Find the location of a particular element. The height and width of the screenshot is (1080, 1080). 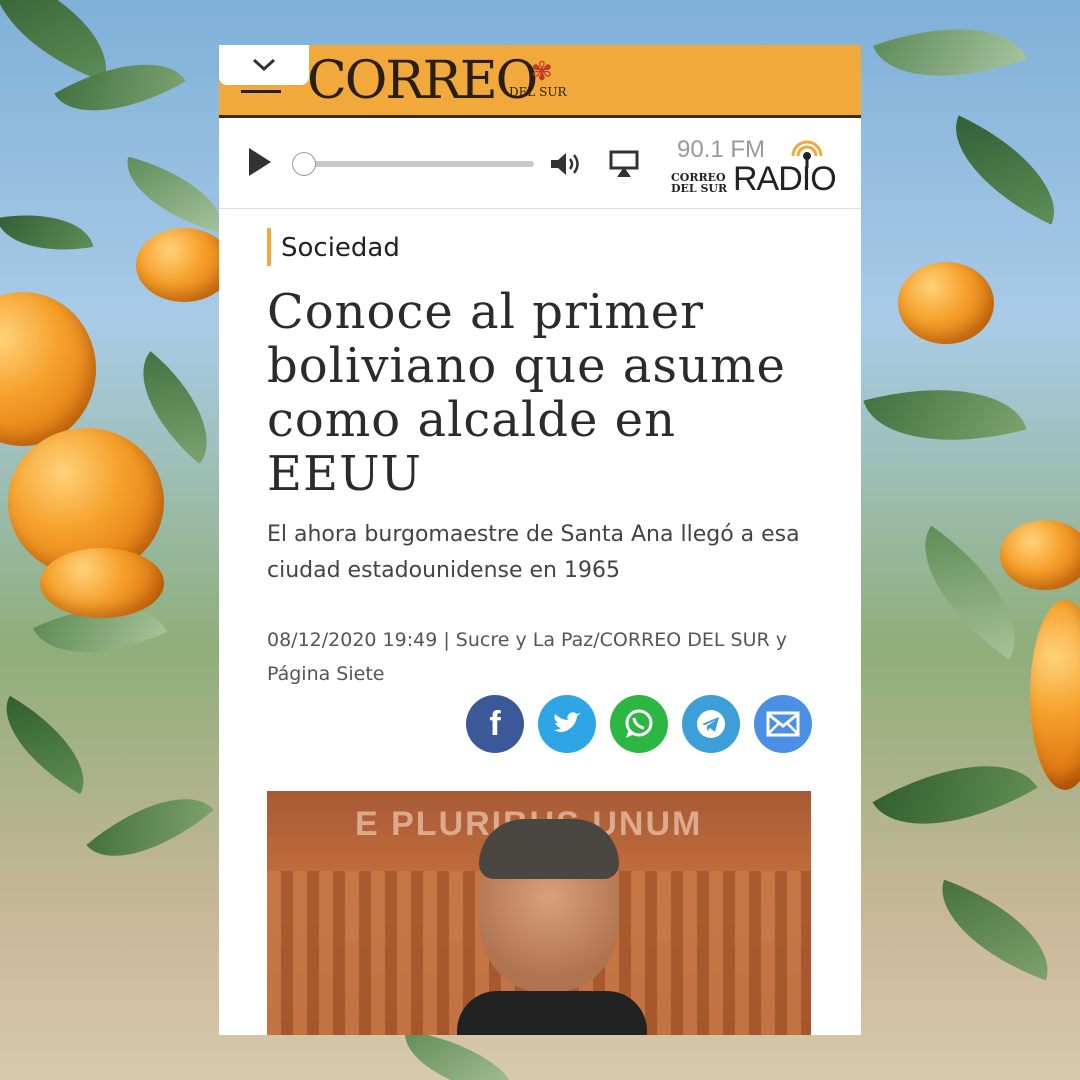

radio-word: RADIO is located at coordinates (785, 179).